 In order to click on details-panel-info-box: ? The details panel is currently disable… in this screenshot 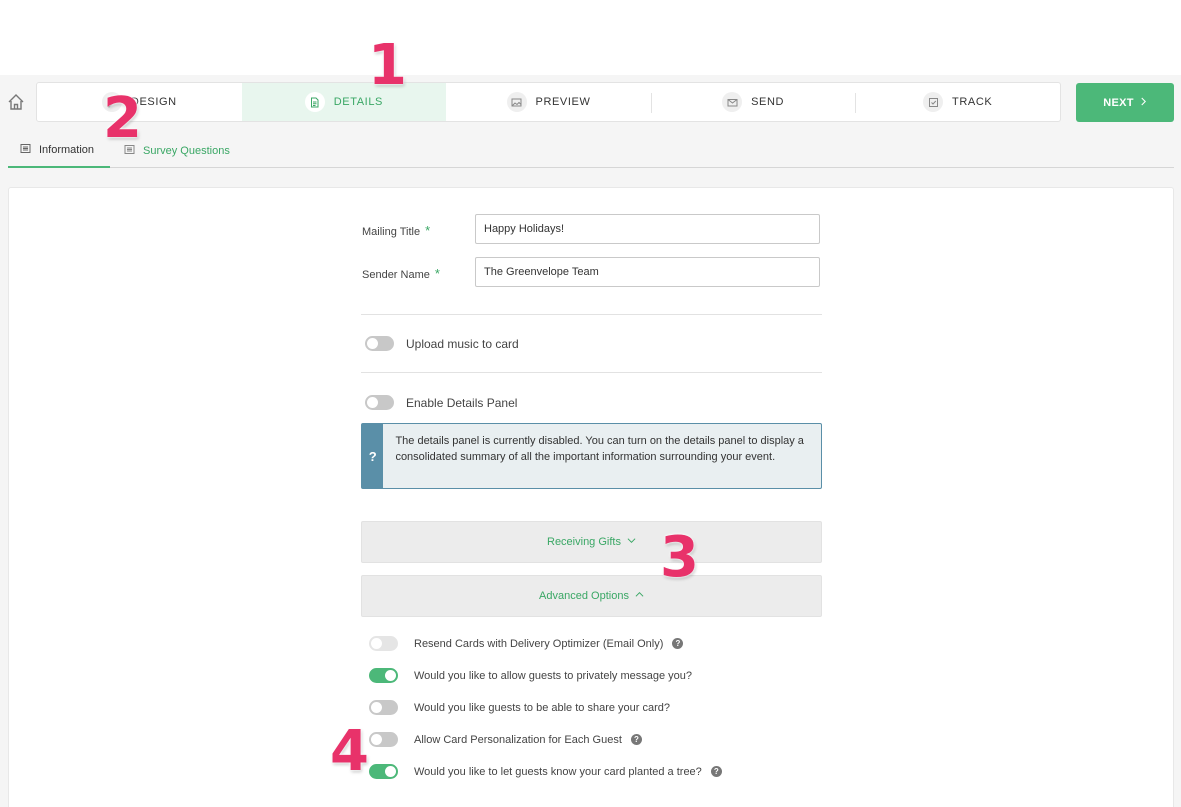, I will do `click(591, 456)`.